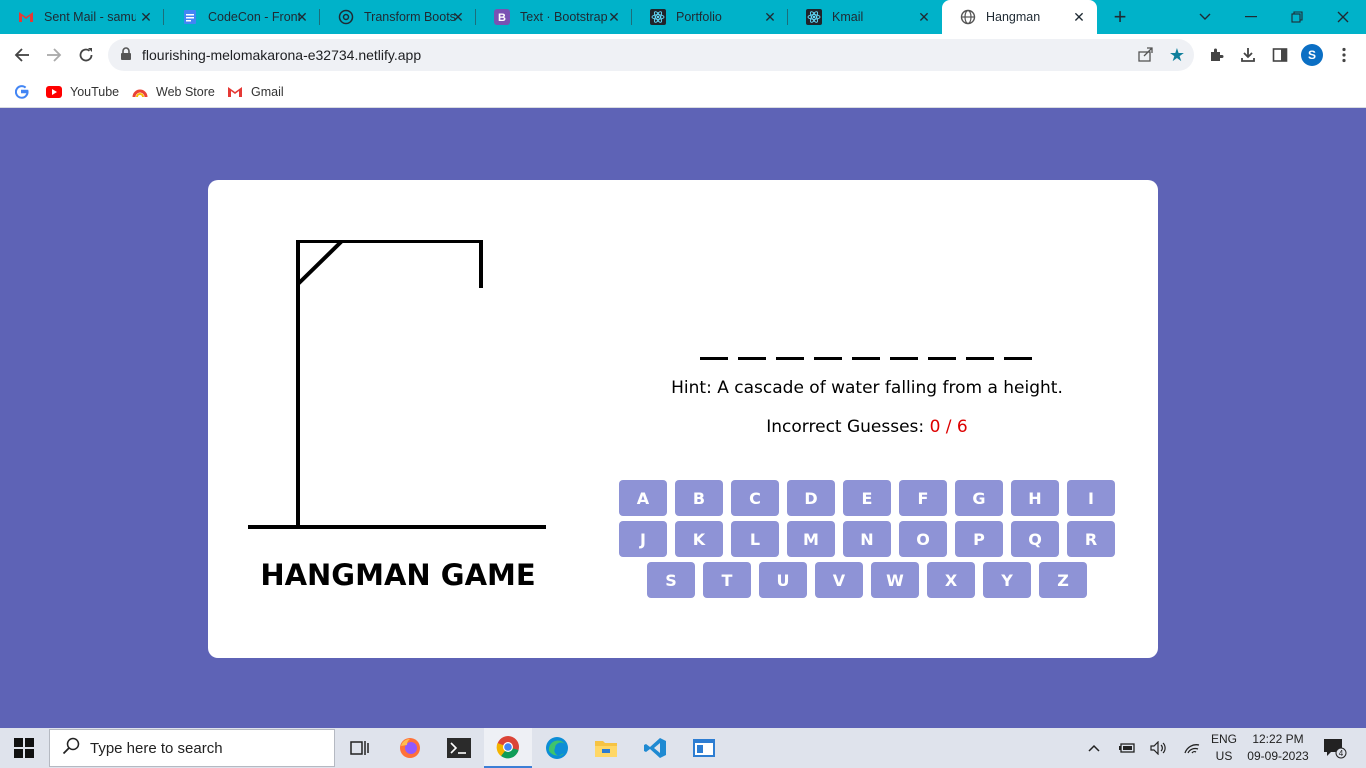 The height and width of the screenshot is (768, 1366). I want to click on tab-search-icon, so click(1205, 17).